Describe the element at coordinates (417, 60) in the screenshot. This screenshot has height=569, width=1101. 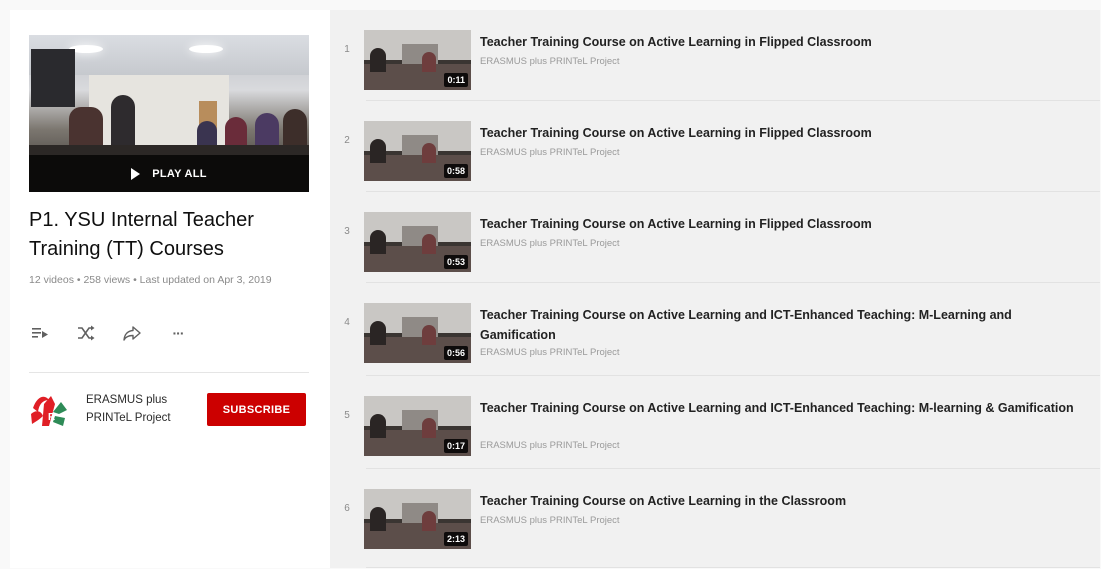
I see `video-thumbnail: 0:11` at that location.